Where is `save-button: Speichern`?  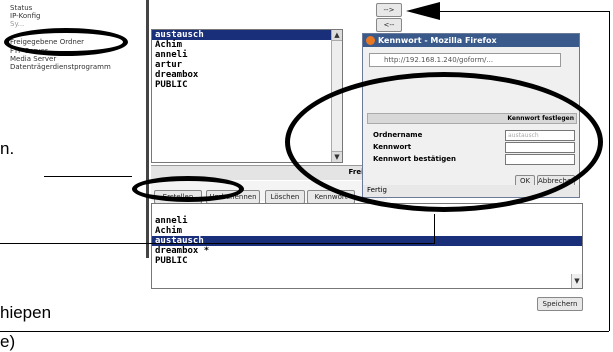
save-button: Speichern is located at coordinates (560, 304).